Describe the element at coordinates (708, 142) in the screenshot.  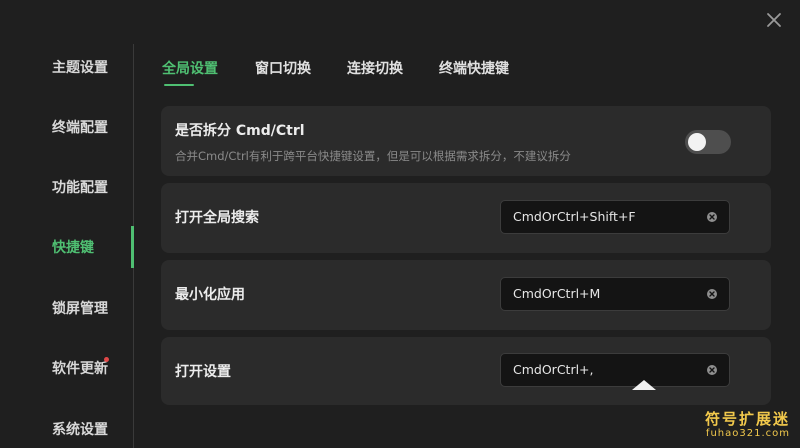
I see `split-cmd-toggle` at that location.